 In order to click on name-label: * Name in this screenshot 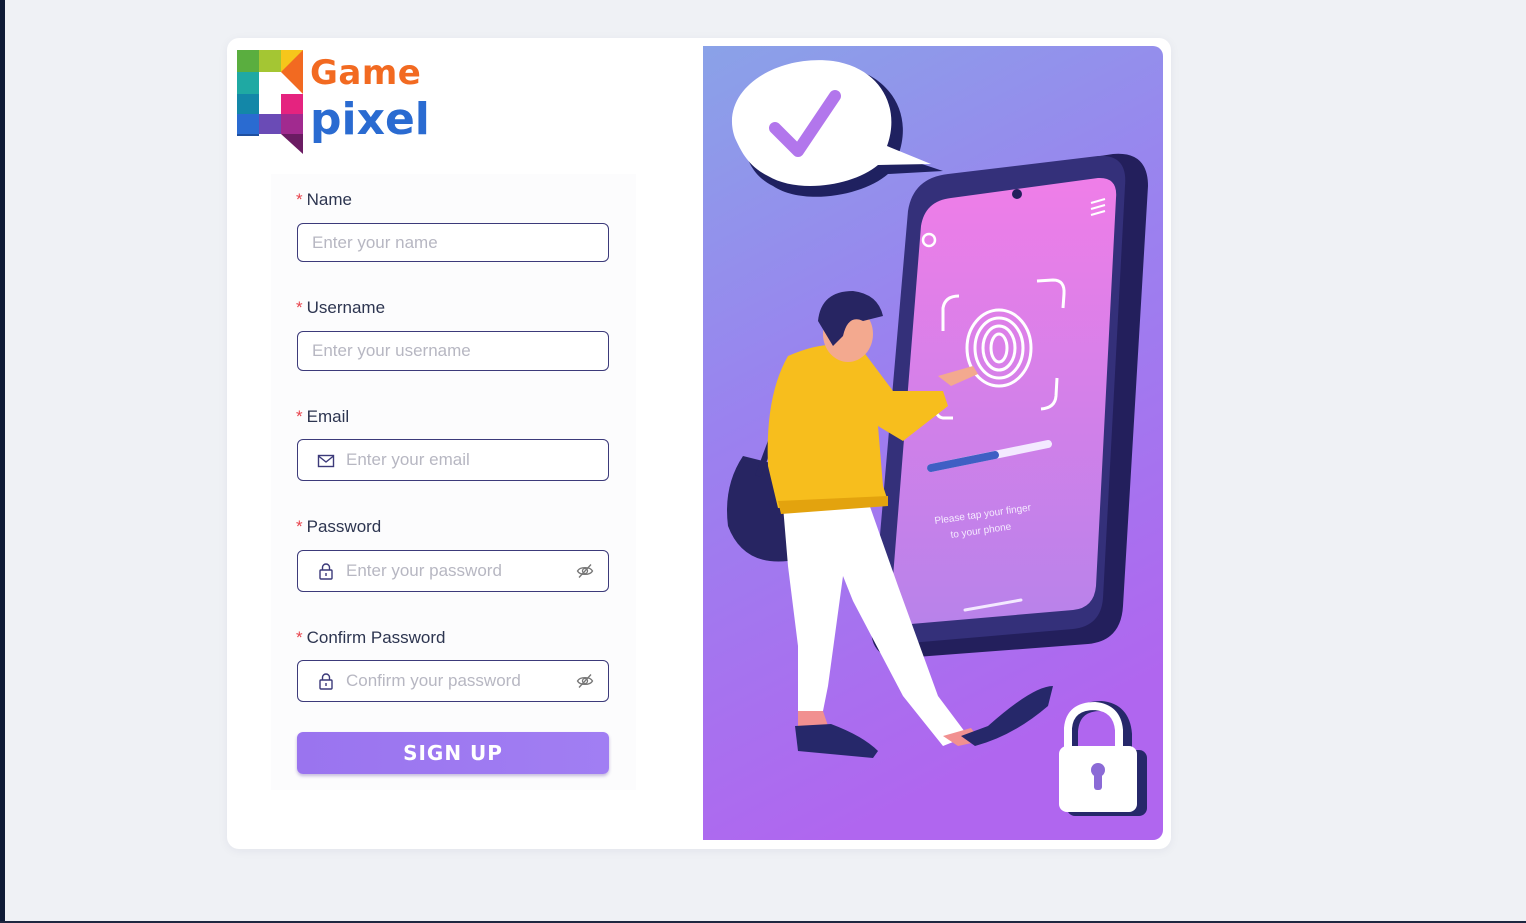, I will do `click(324, 199)`.